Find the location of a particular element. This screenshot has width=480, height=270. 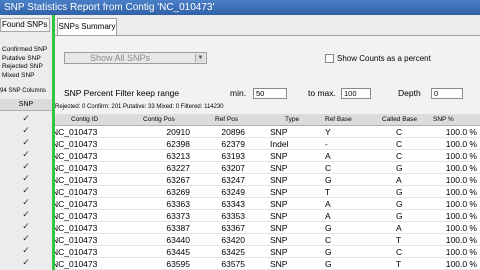

col-called-base: Called Base is located at coordinates (399, 119).